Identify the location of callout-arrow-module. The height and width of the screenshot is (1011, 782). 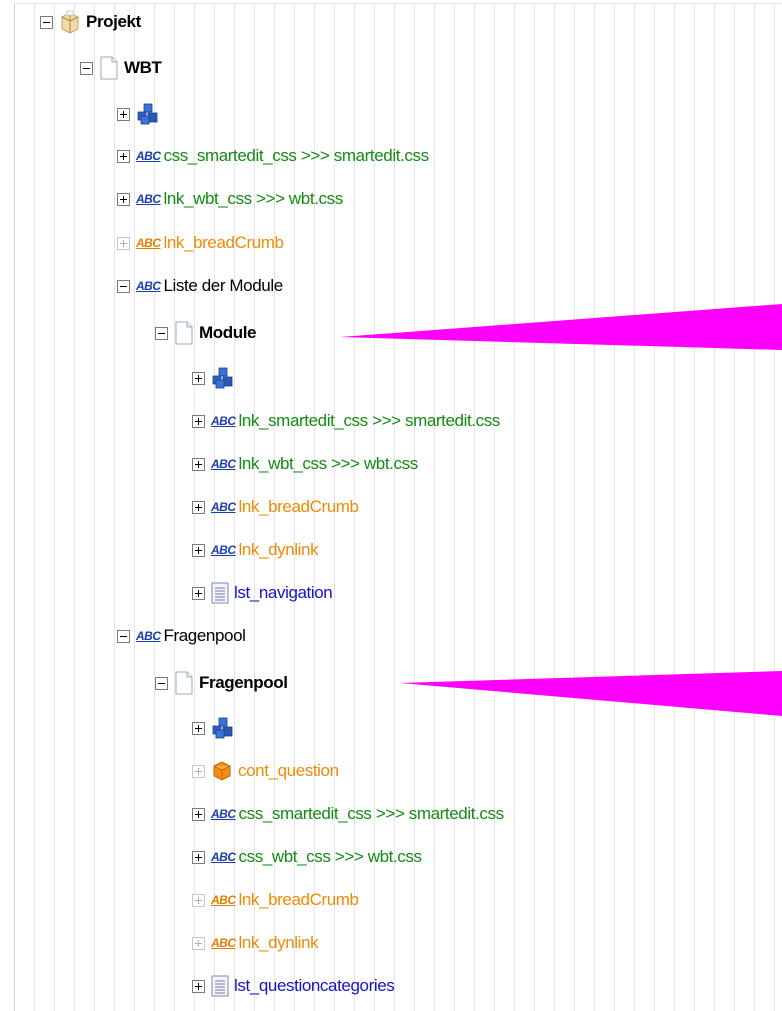
(561, 327).